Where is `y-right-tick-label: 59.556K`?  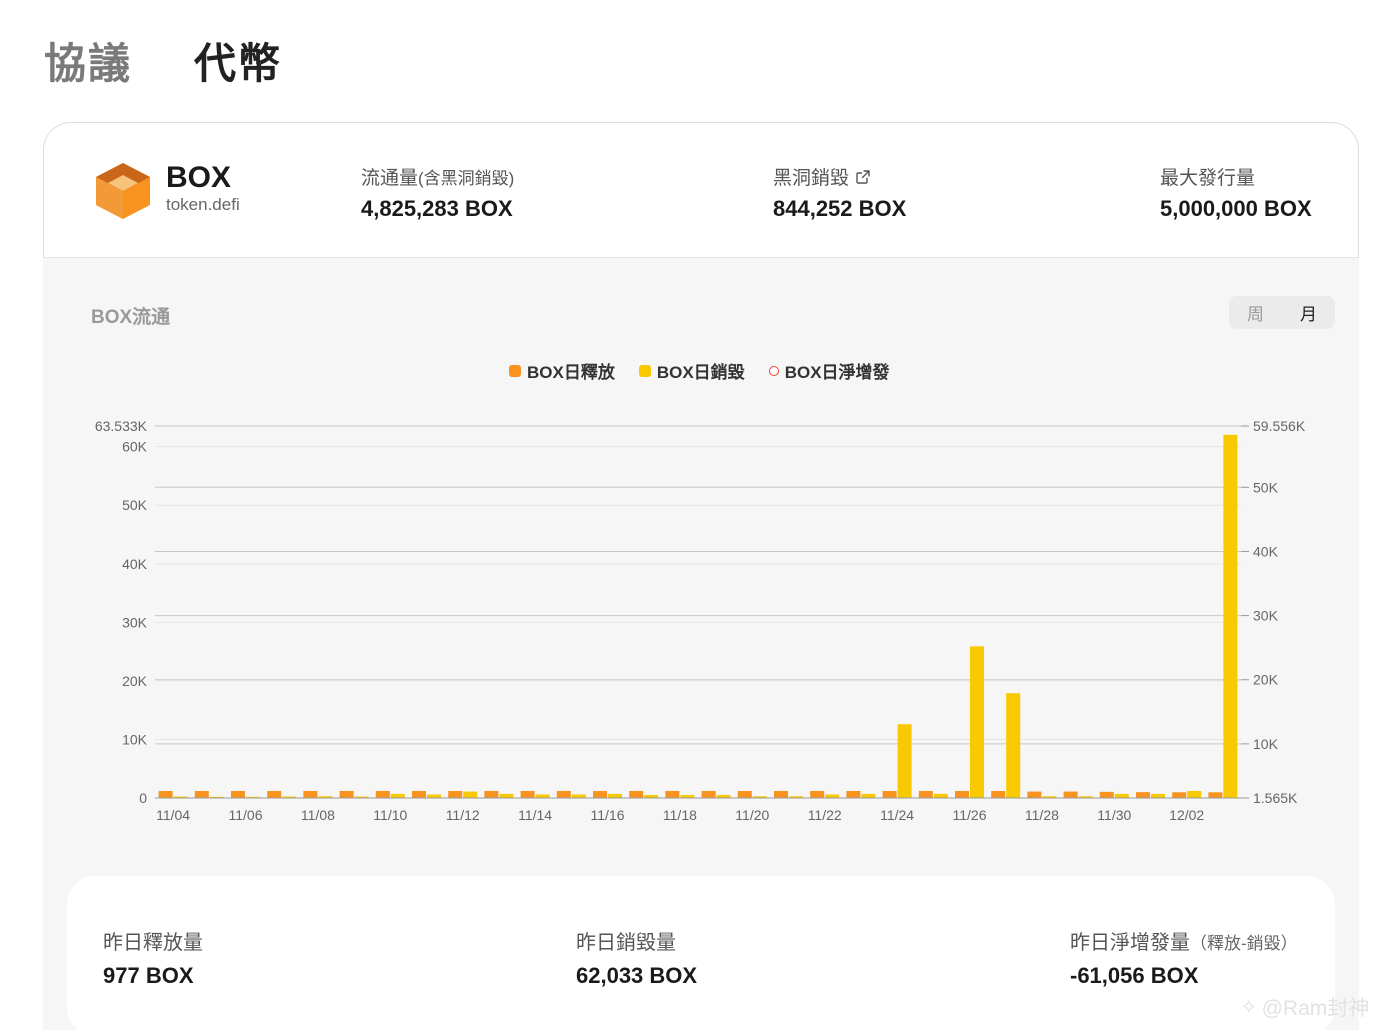 y-right-tick-label: 59.556K is located at coordinates (1279, 426).